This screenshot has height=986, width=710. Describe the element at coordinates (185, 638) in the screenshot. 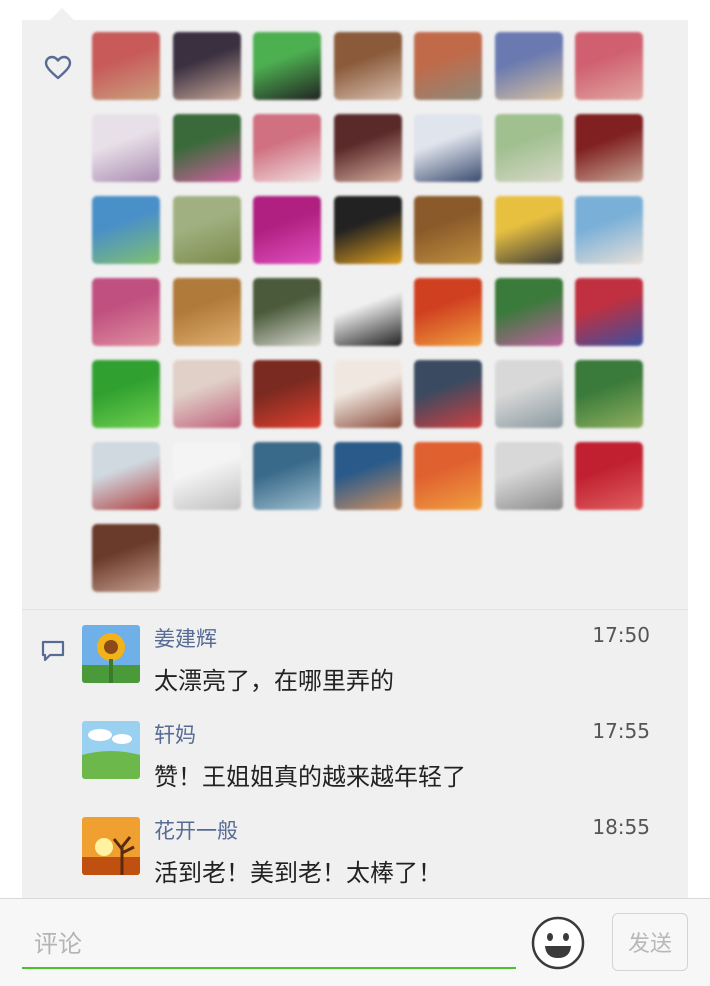

I see `commenter-name: 姜建辉` at that location.